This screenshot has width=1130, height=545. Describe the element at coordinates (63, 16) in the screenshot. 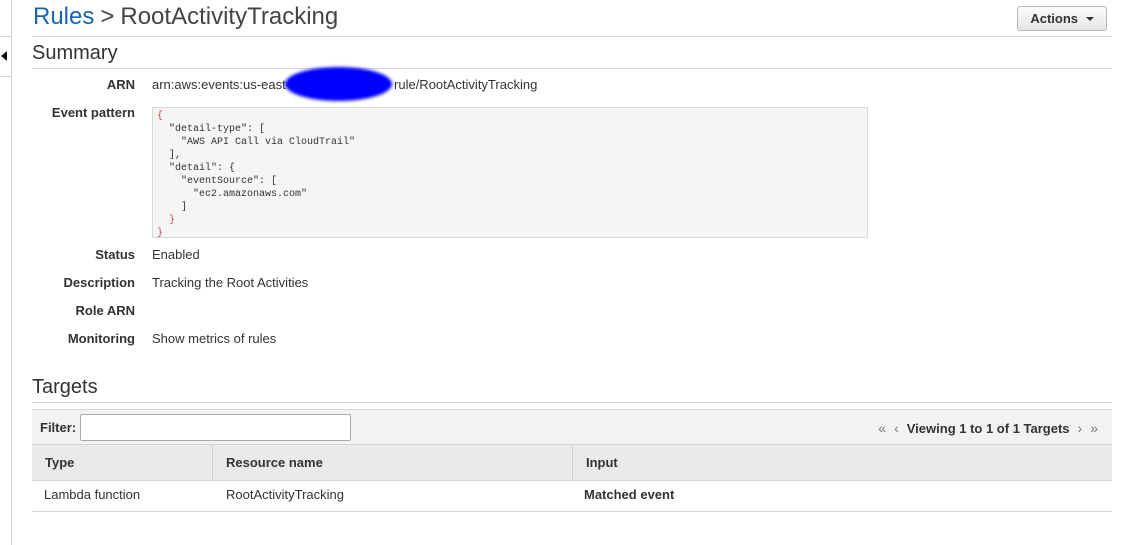

I see `breadcrumb-rules-link: Rules` at that location.